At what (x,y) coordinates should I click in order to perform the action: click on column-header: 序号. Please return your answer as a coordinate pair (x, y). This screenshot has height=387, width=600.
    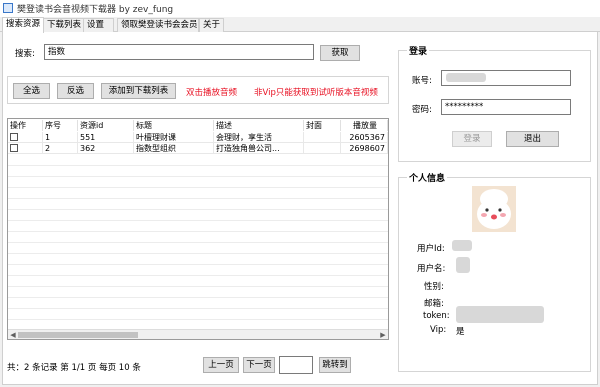
    Looking at the image, I should click on (60, 125).